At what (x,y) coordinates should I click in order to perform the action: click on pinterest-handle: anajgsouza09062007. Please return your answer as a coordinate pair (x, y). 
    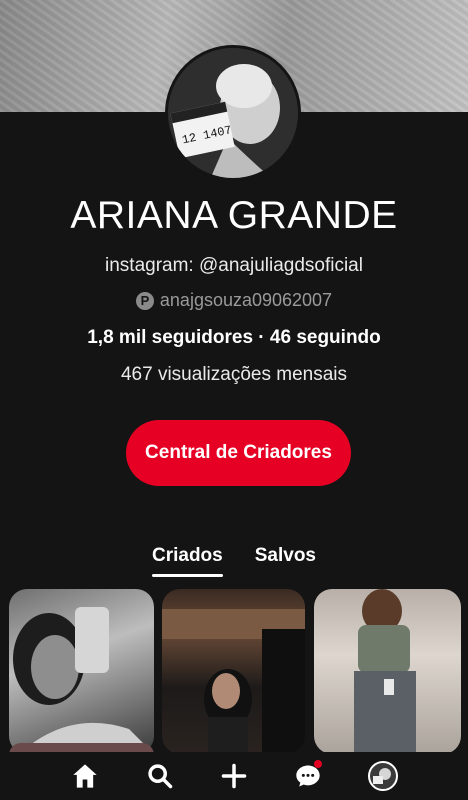
    Looking at the image, I should click on (246, 300).